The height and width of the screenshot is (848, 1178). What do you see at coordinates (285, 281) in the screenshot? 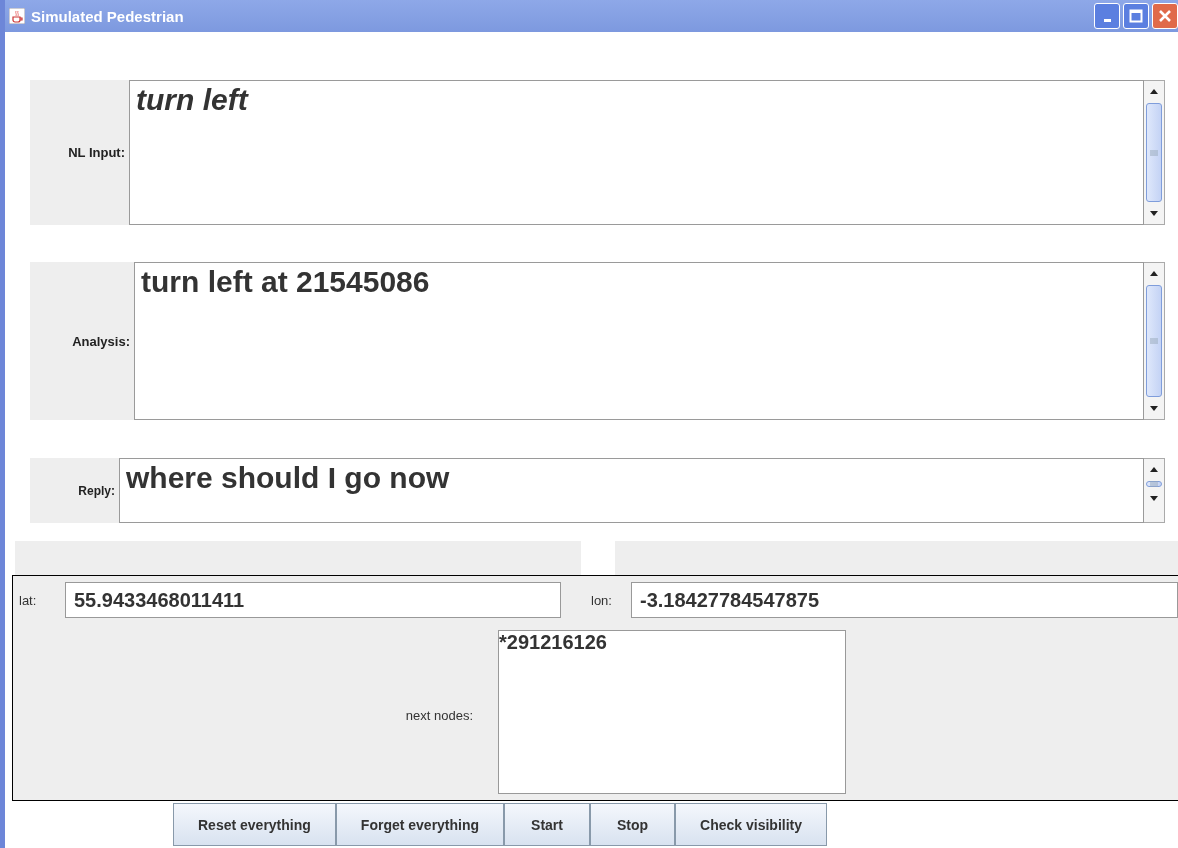
I see `text-area-text: turn left at 21545086` at bounding box center [285, 281].